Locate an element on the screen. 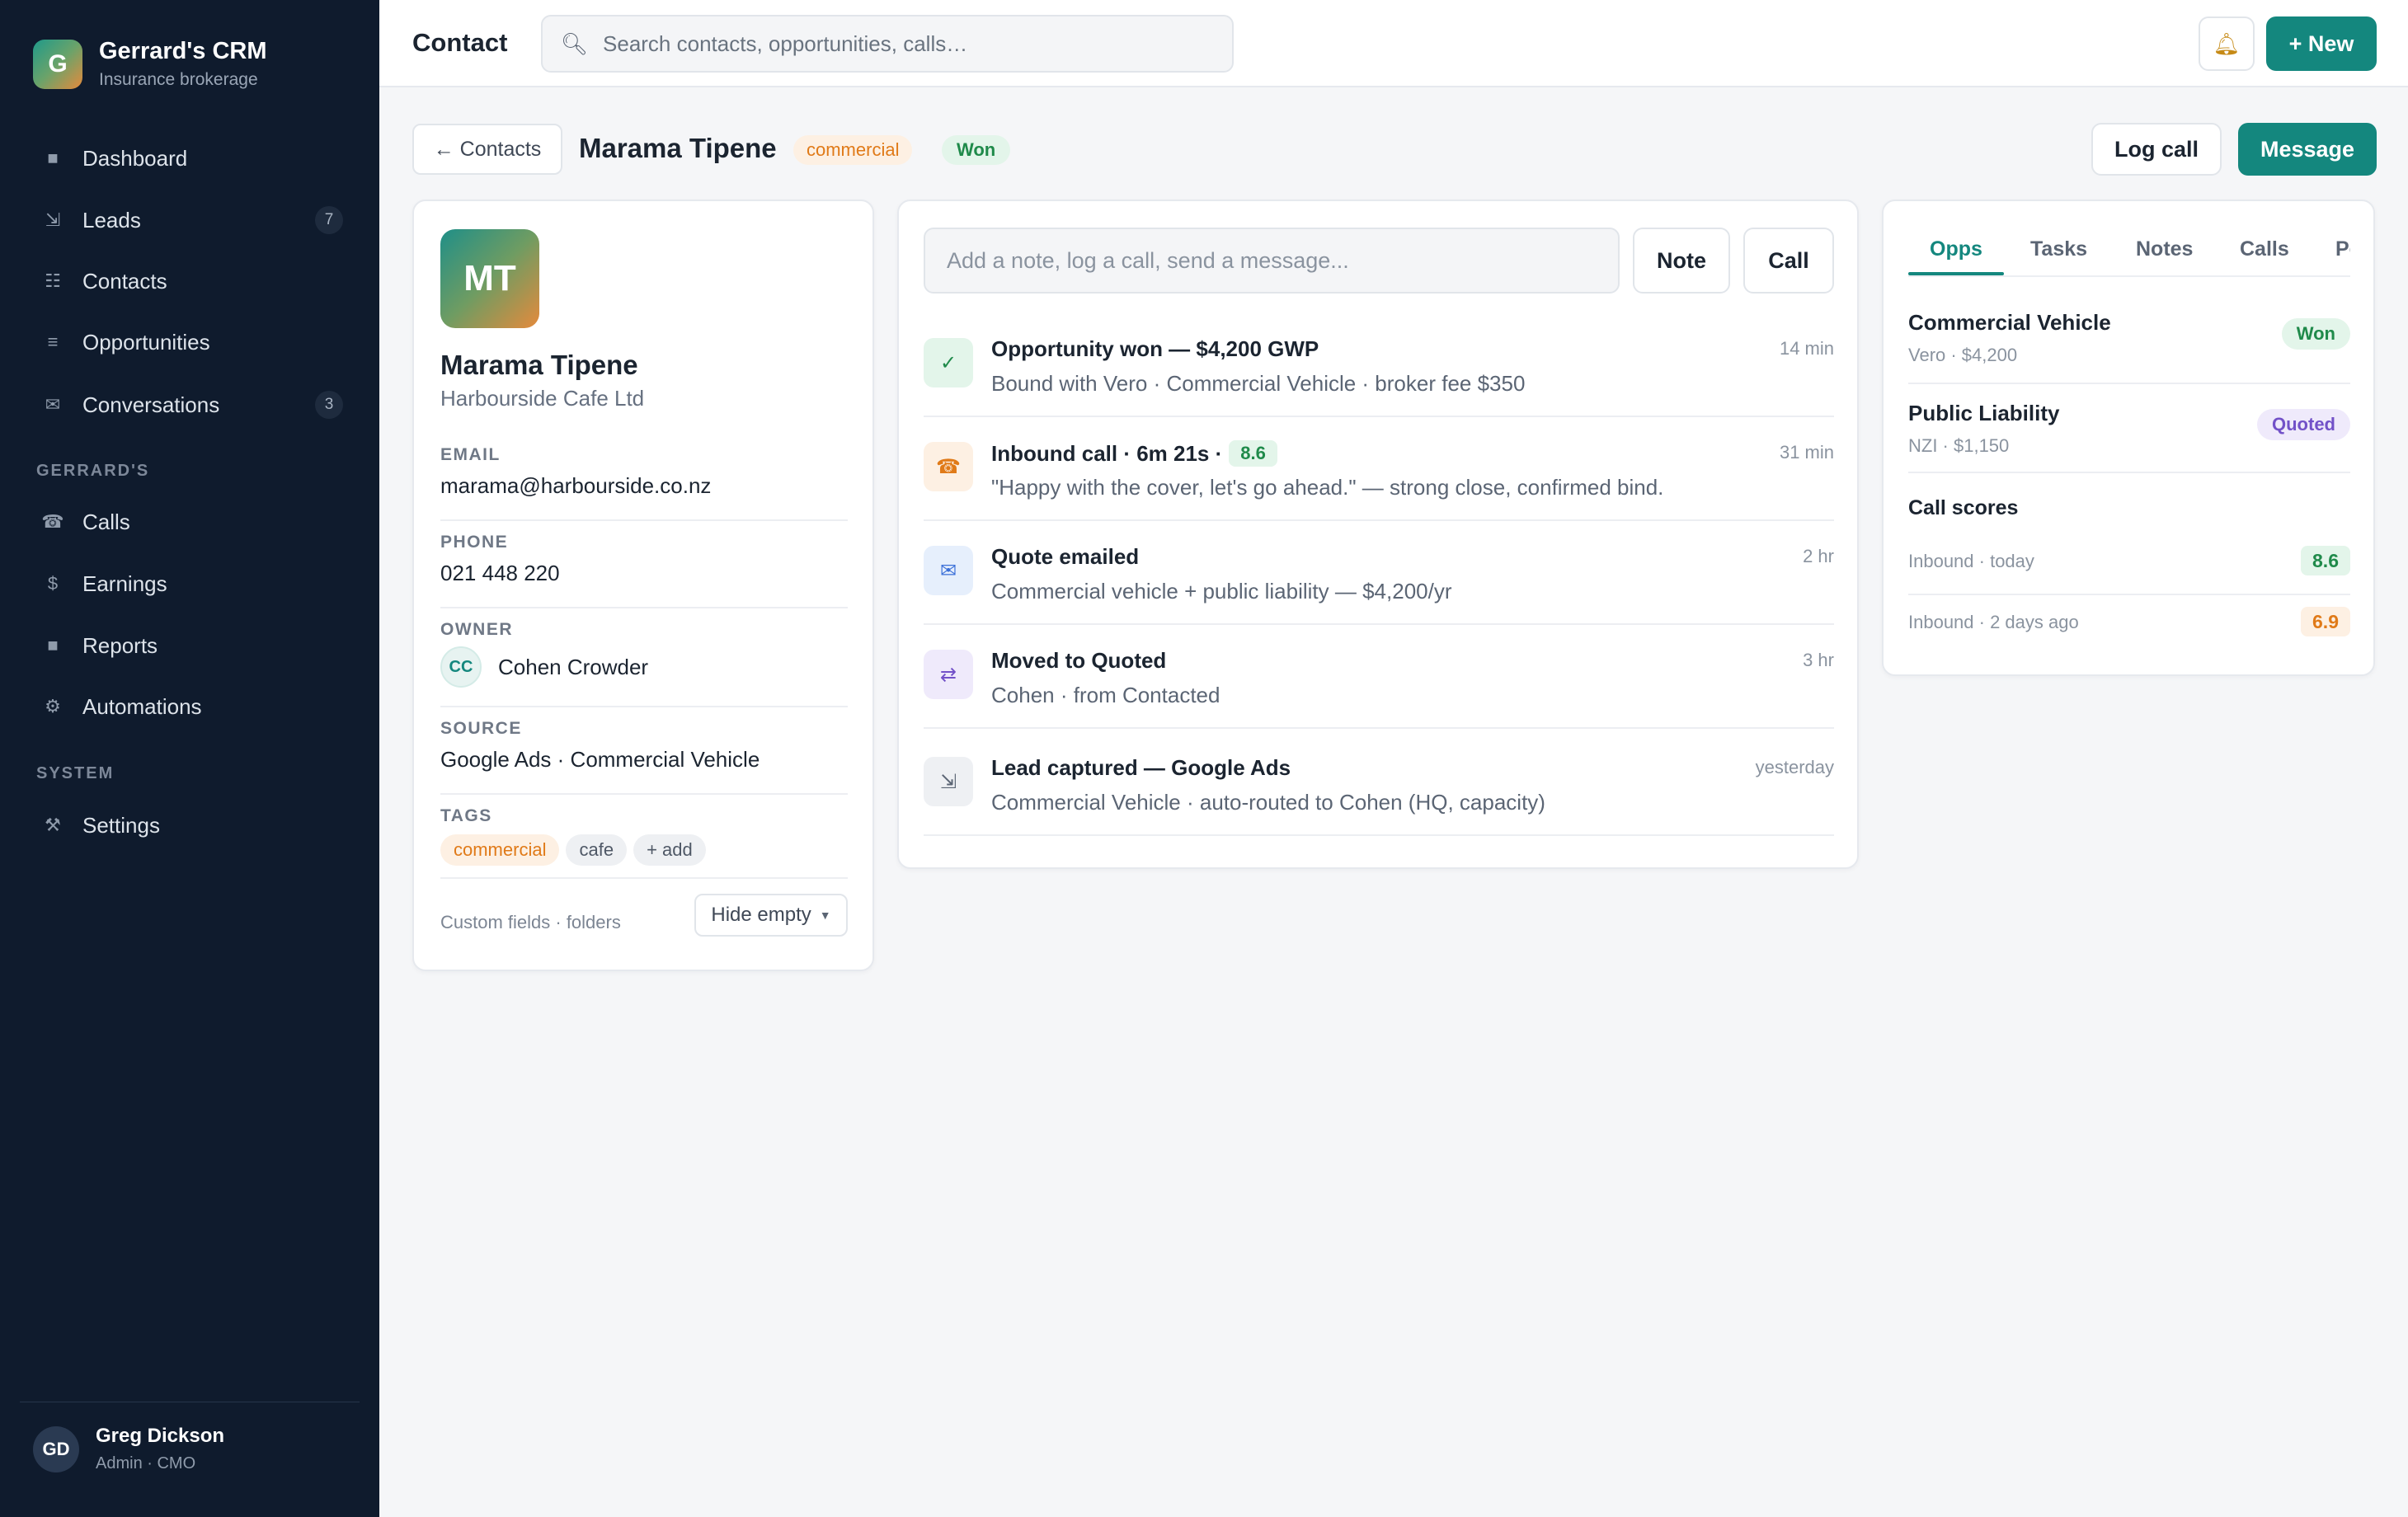 This screenshot has height=1517, width=2408. sidebar-item-reports: ■ Reports is located at coordinates (187, 645).